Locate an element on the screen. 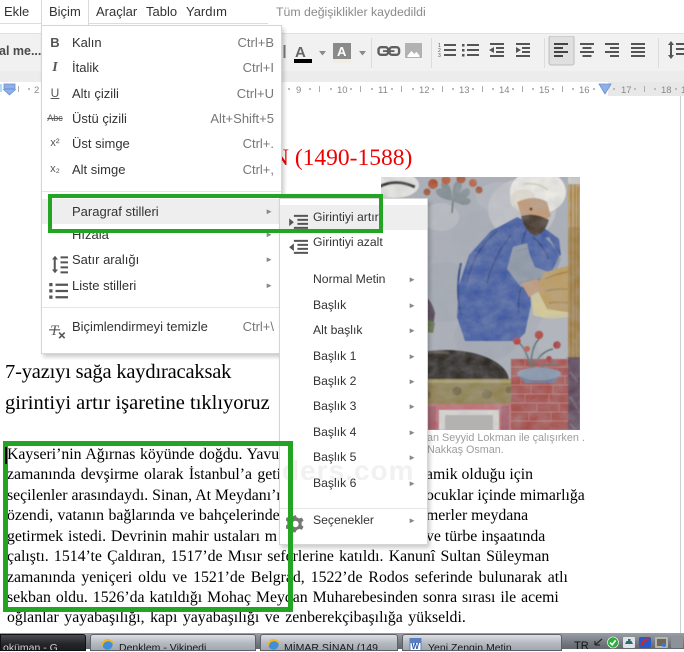  svg-text: T is located at coordinates (54, 331).